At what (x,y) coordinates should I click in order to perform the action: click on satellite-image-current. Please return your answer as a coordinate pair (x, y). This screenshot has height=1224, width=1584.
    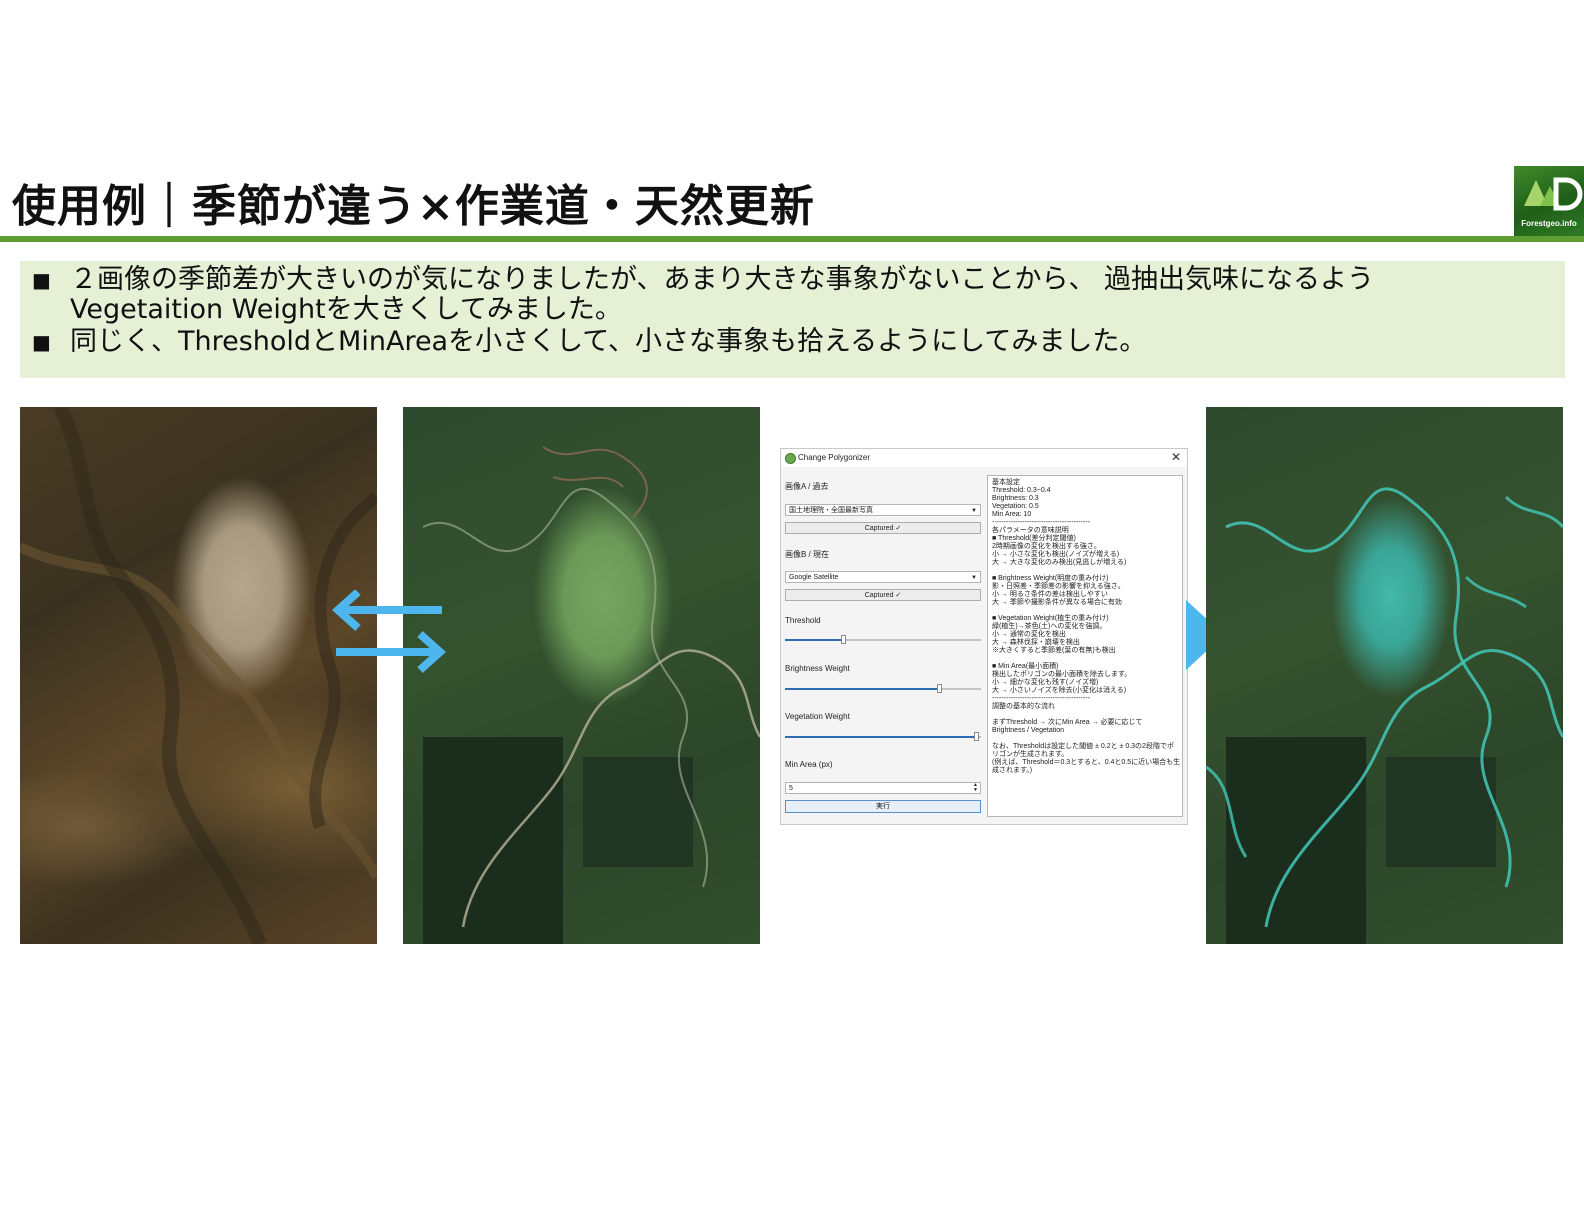
    Looking at the image, I should click on (581, 675).